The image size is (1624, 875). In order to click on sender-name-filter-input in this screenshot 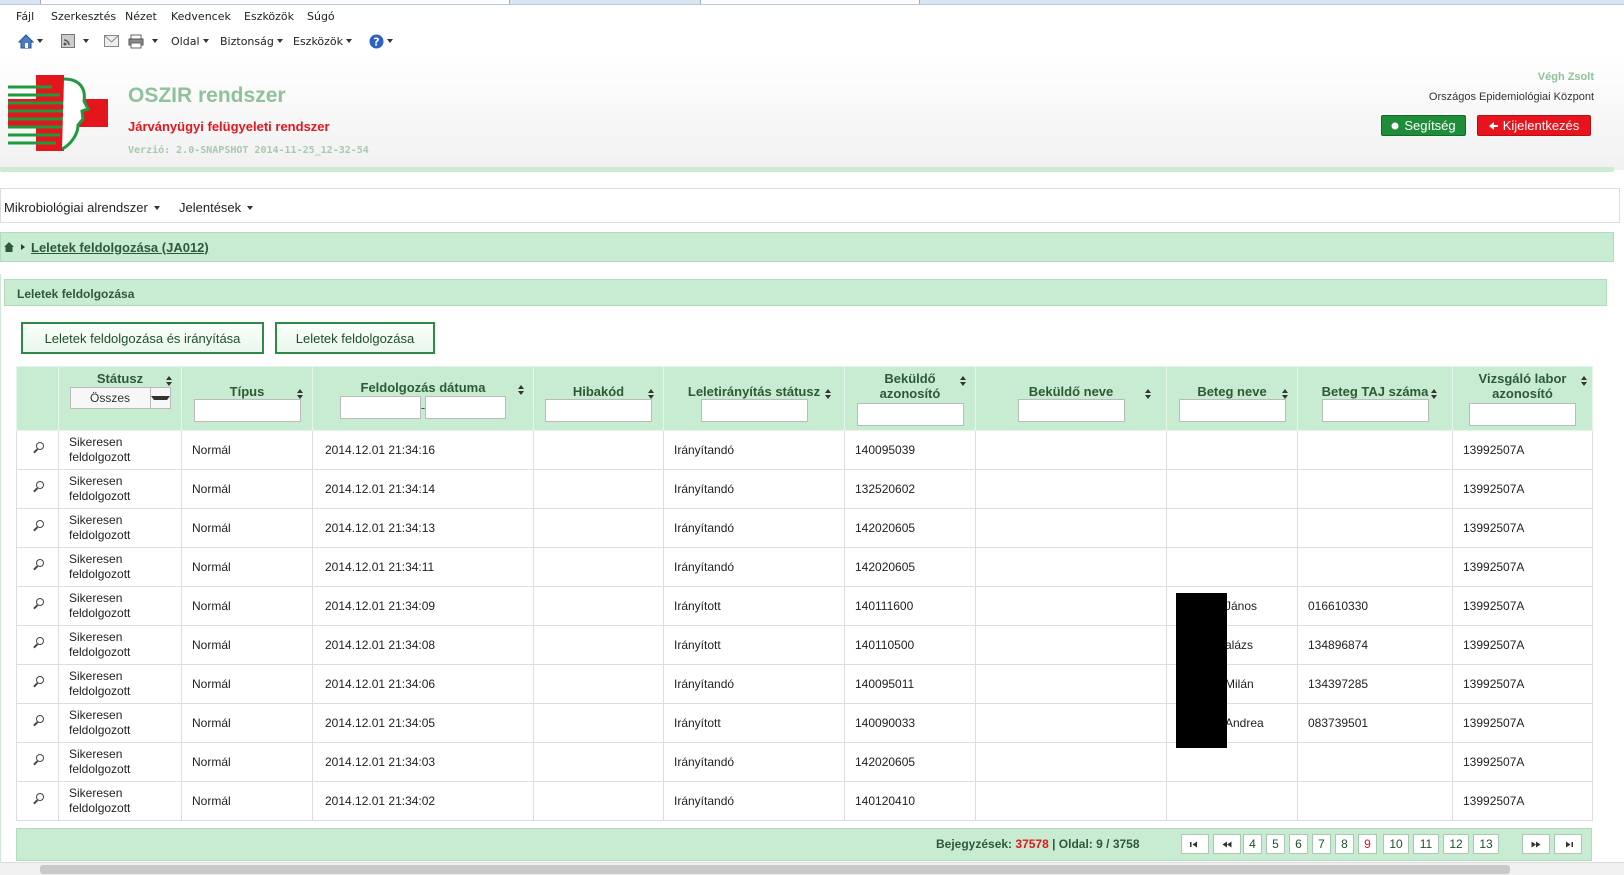, I will do `click(1071, 410)`.